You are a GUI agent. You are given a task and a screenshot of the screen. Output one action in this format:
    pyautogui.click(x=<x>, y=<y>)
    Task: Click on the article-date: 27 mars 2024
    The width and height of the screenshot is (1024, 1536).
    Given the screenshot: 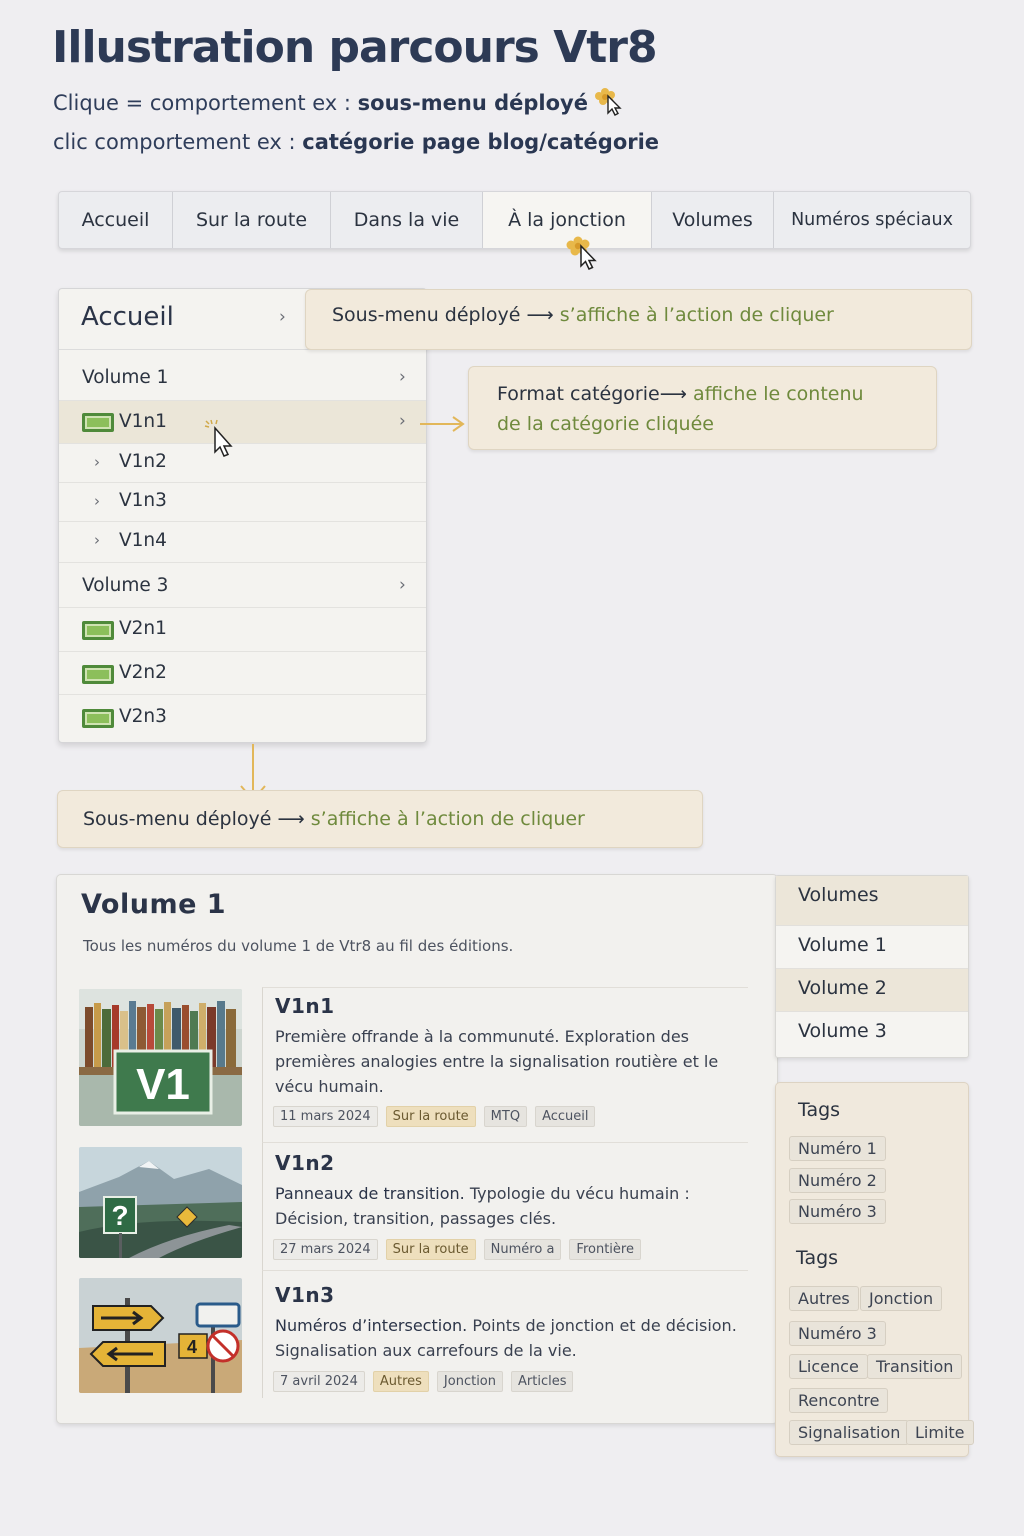 What is the action you would take?
    pyautogui.click(x=325, y=1249)
    